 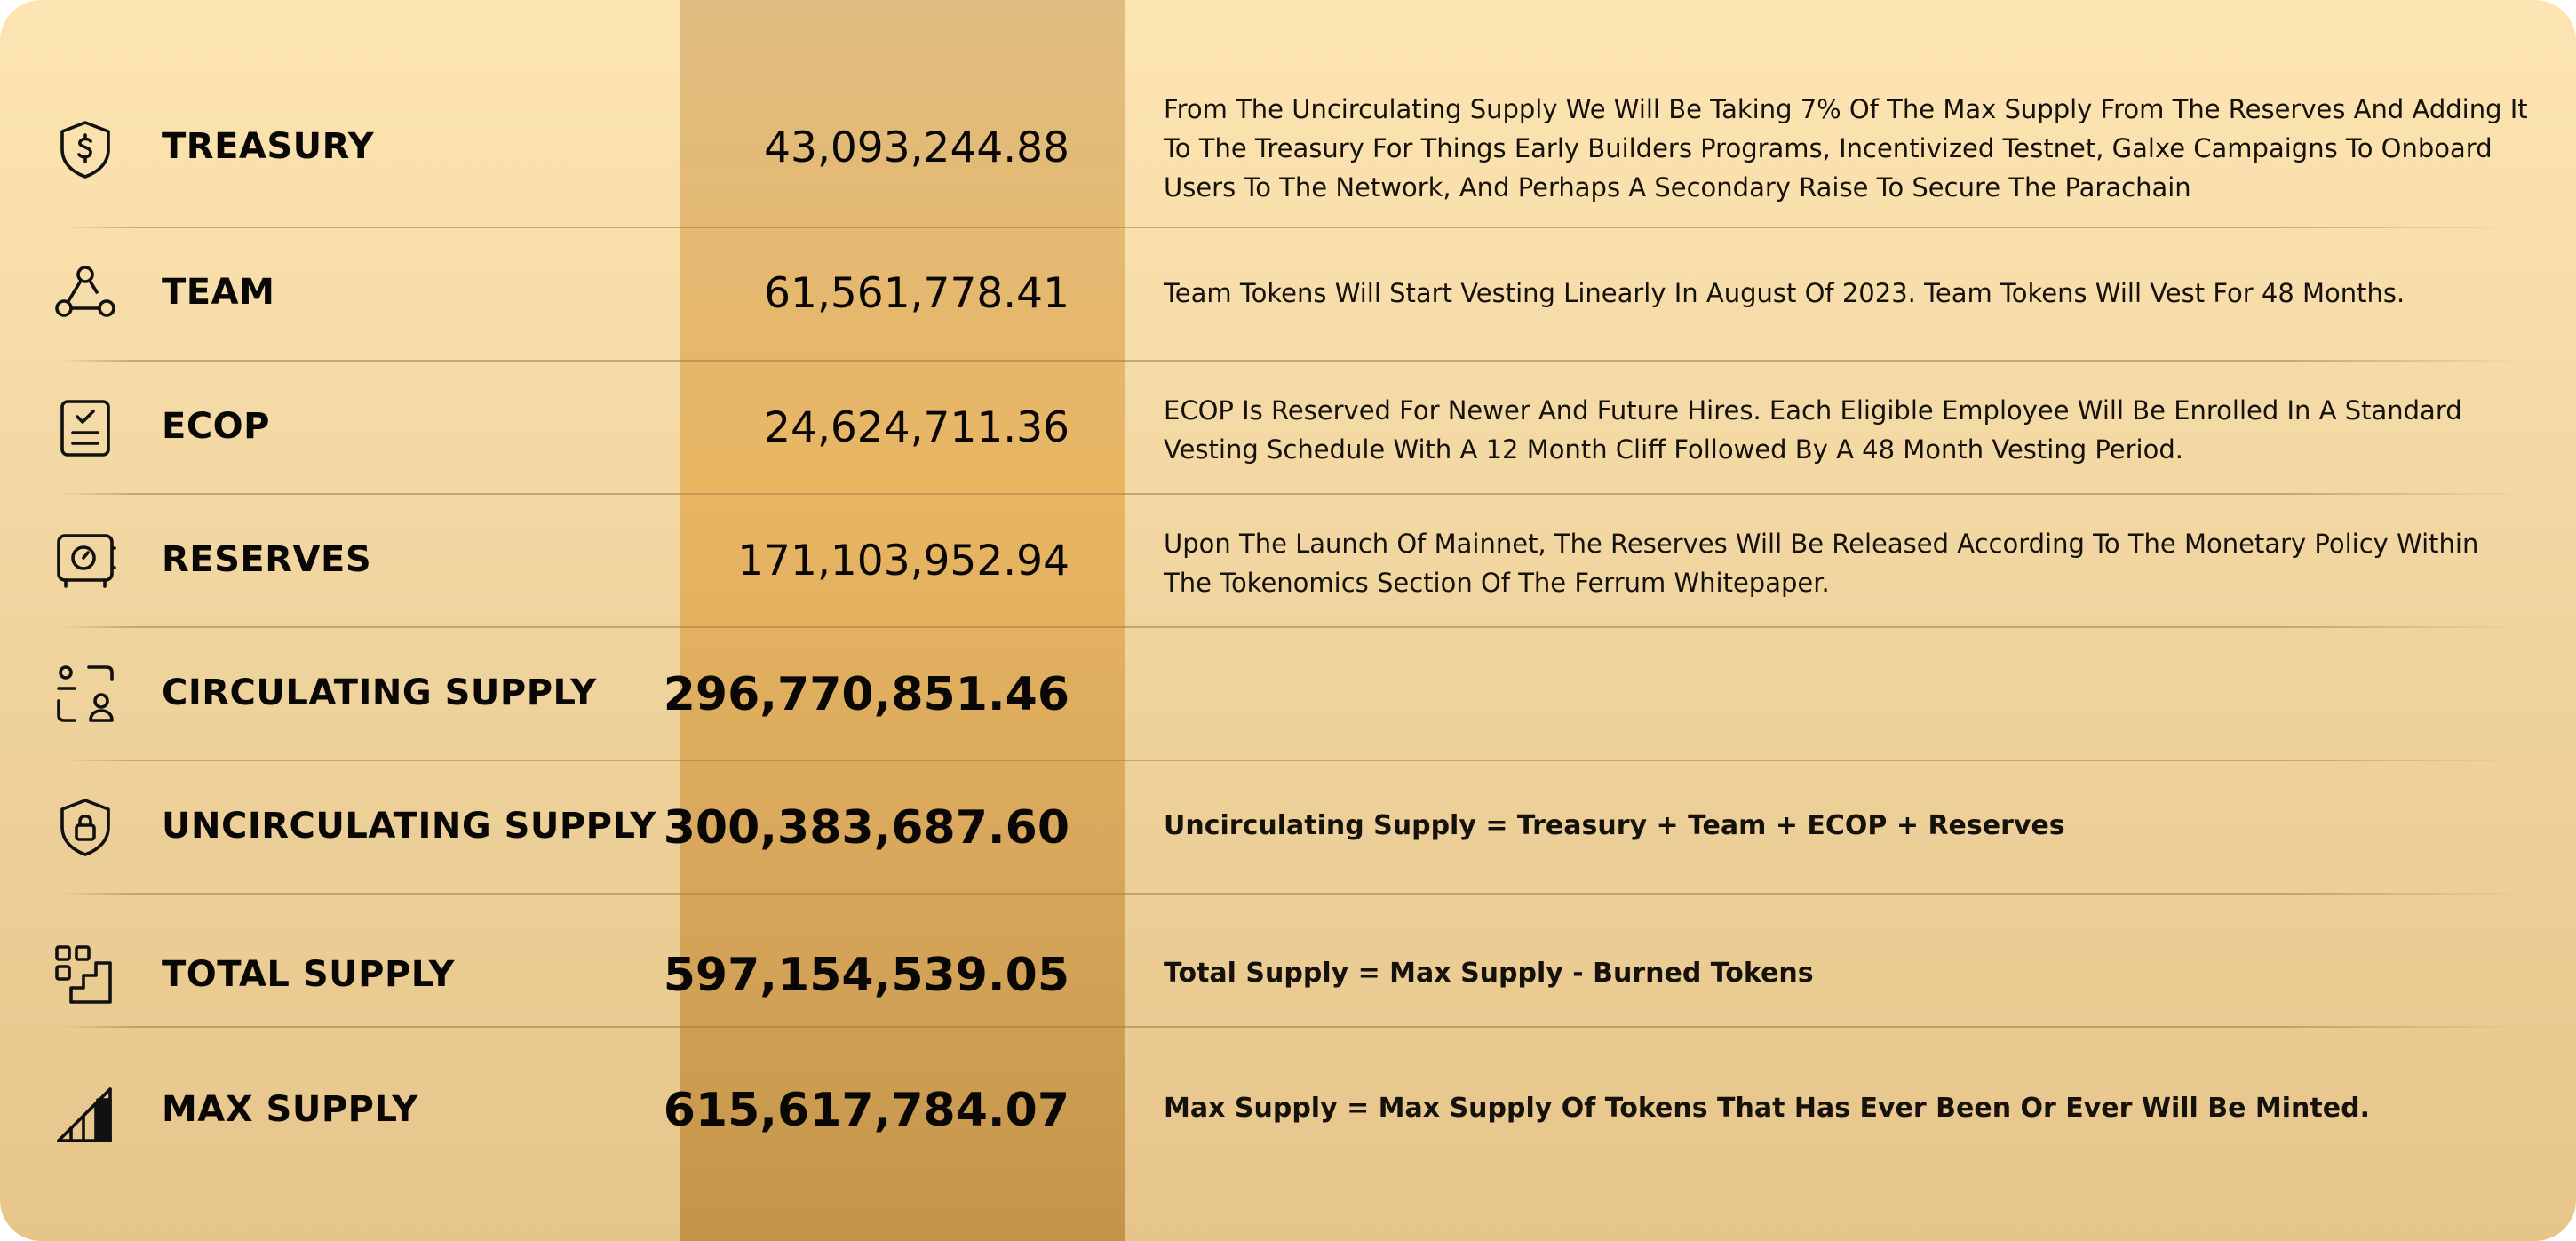 What do you see at coordinates (379, 692) in the screenshot?
I see `row-label: CIRCULATING SUPPLY` at bounding box center [379, 692].